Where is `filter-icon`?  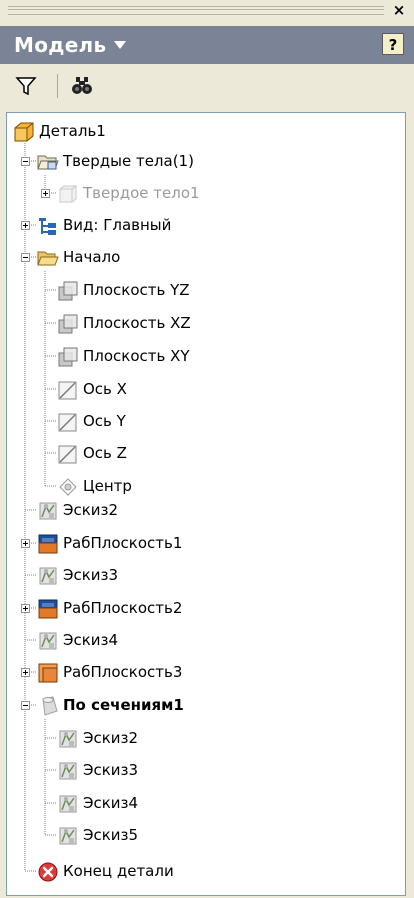
filter-icon is located at coordinates (26, 86).